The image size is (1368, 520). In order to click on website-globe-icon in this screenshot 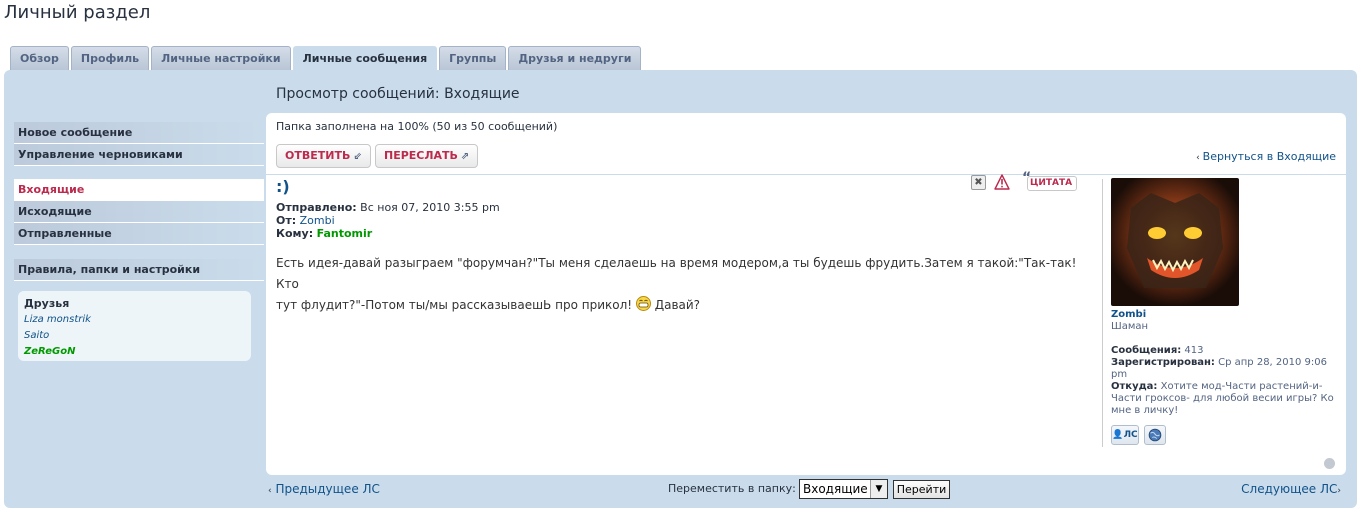, I will do `click(1155, 435)`.